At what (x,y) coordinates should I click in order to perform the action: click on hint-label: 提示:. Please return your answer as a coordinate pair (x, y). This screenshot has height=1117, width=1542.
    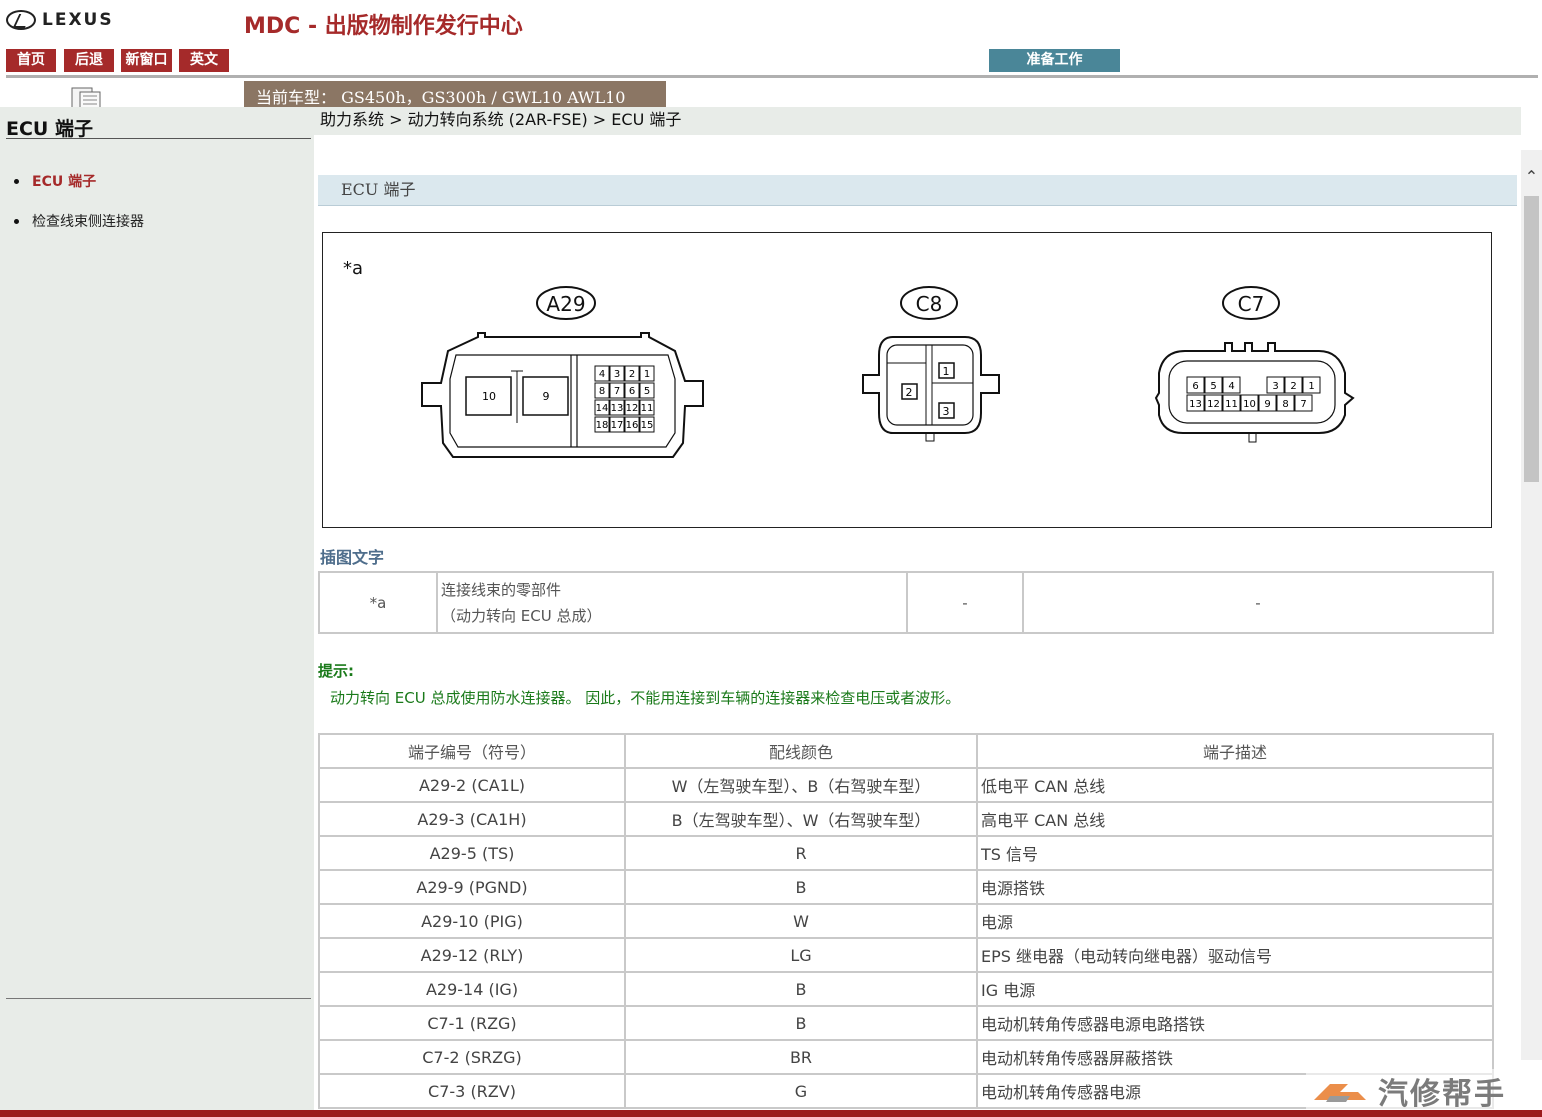
    Looking at the image, I should click on (336, 671).